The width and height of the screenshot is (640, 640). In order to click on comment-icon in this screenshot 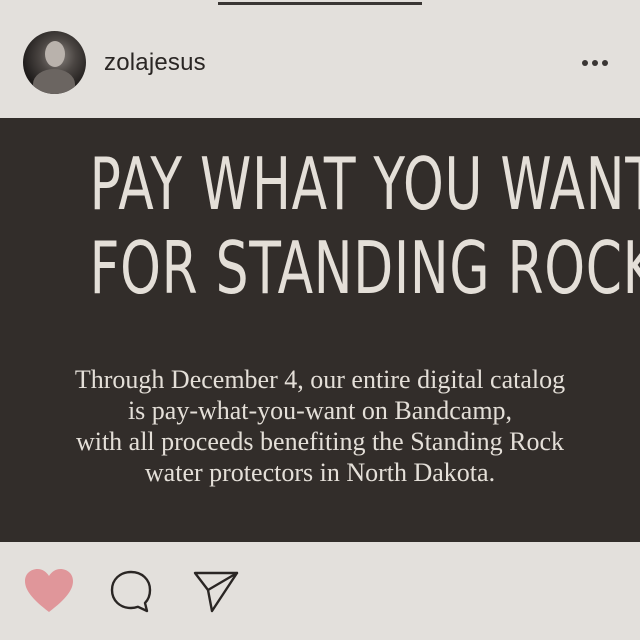, I will do `click(131, 591)`.